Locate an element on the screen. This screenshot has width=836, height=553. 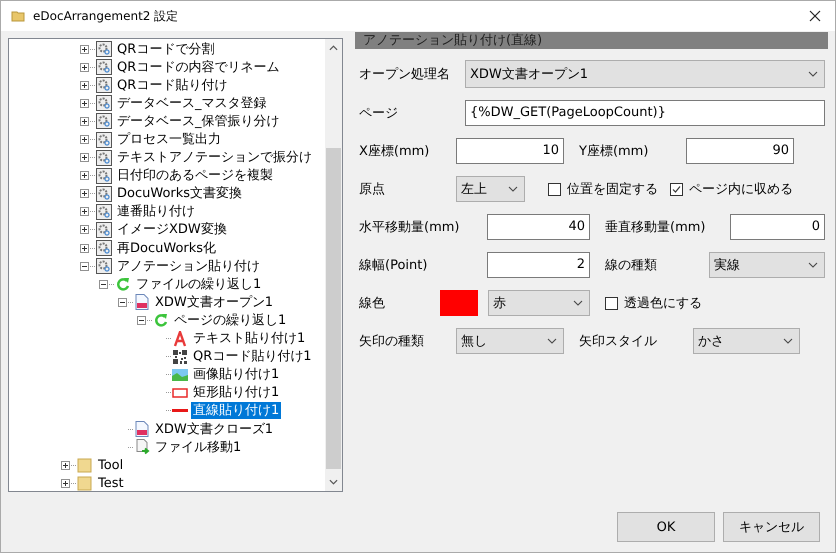
dropdown: かさ is located at coordinates (746, 341).